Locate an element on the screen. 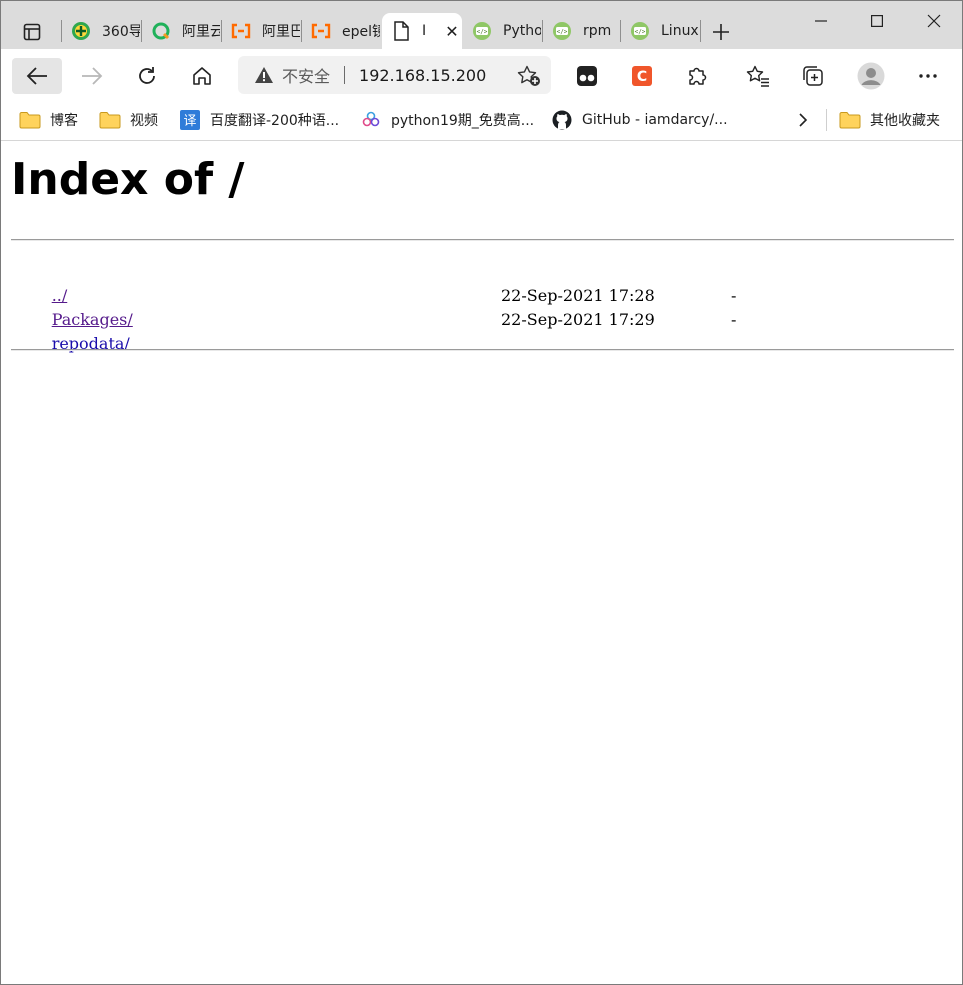 Image resolution: width=963 pixels, height=985 pixels. arrow-right-icon is located at coordinates (92, 76).